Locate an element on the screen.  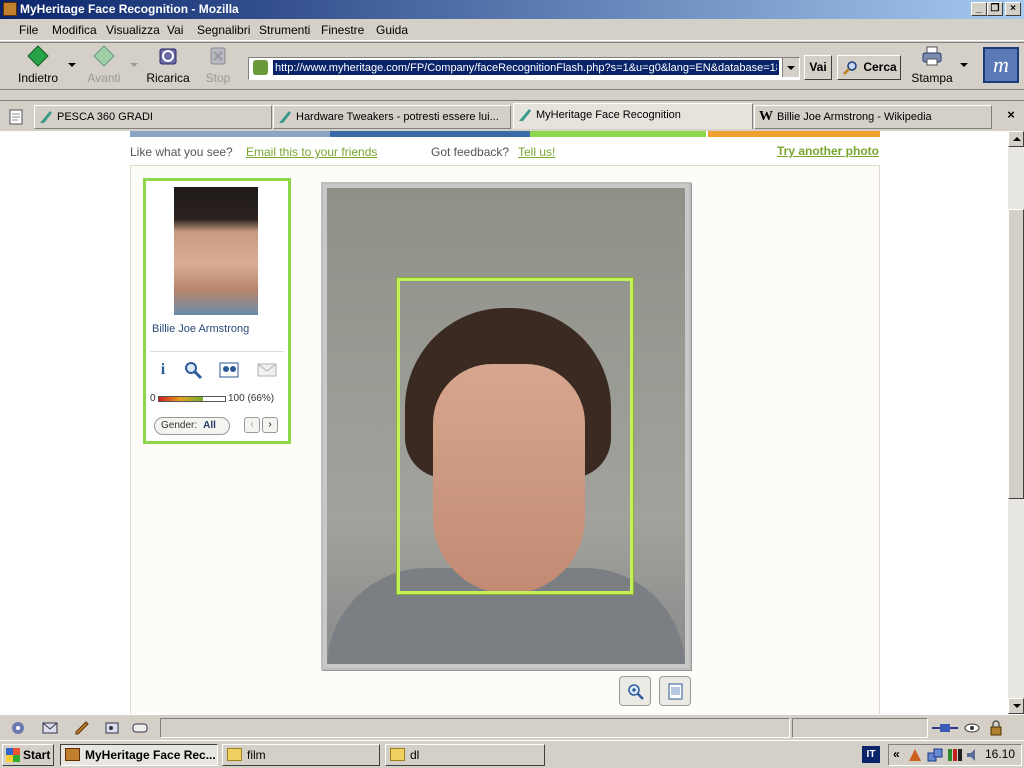
maximize-button: ❐ is located at coordinates (995, 9).